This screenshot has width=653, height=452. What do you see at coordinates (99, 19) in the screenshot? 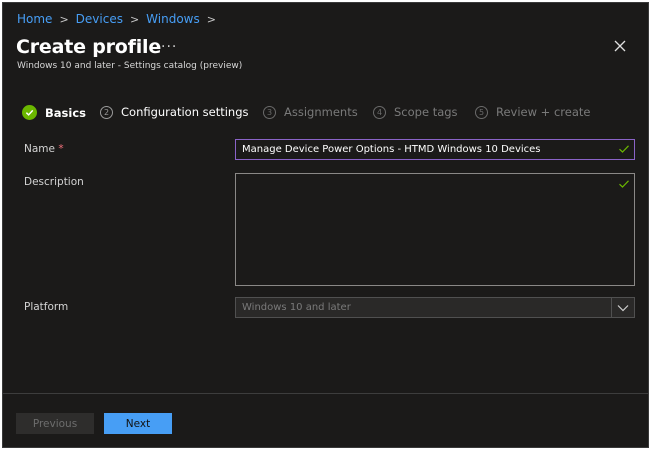
I see `breadcrumb-devices: Devices` at bounding box center [99, 19].